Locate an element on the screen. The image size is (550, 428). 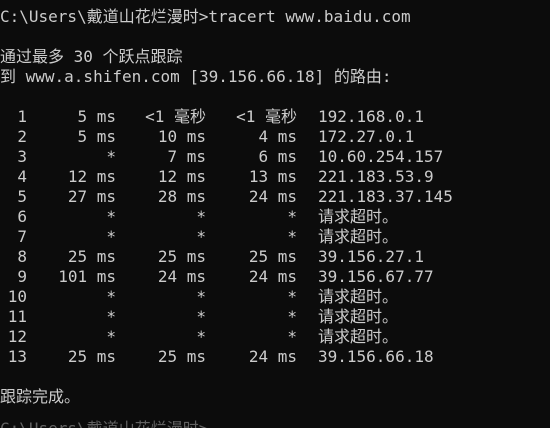
trace-complete-message: 跟踪完成。 is located at coordinates (40, 396).